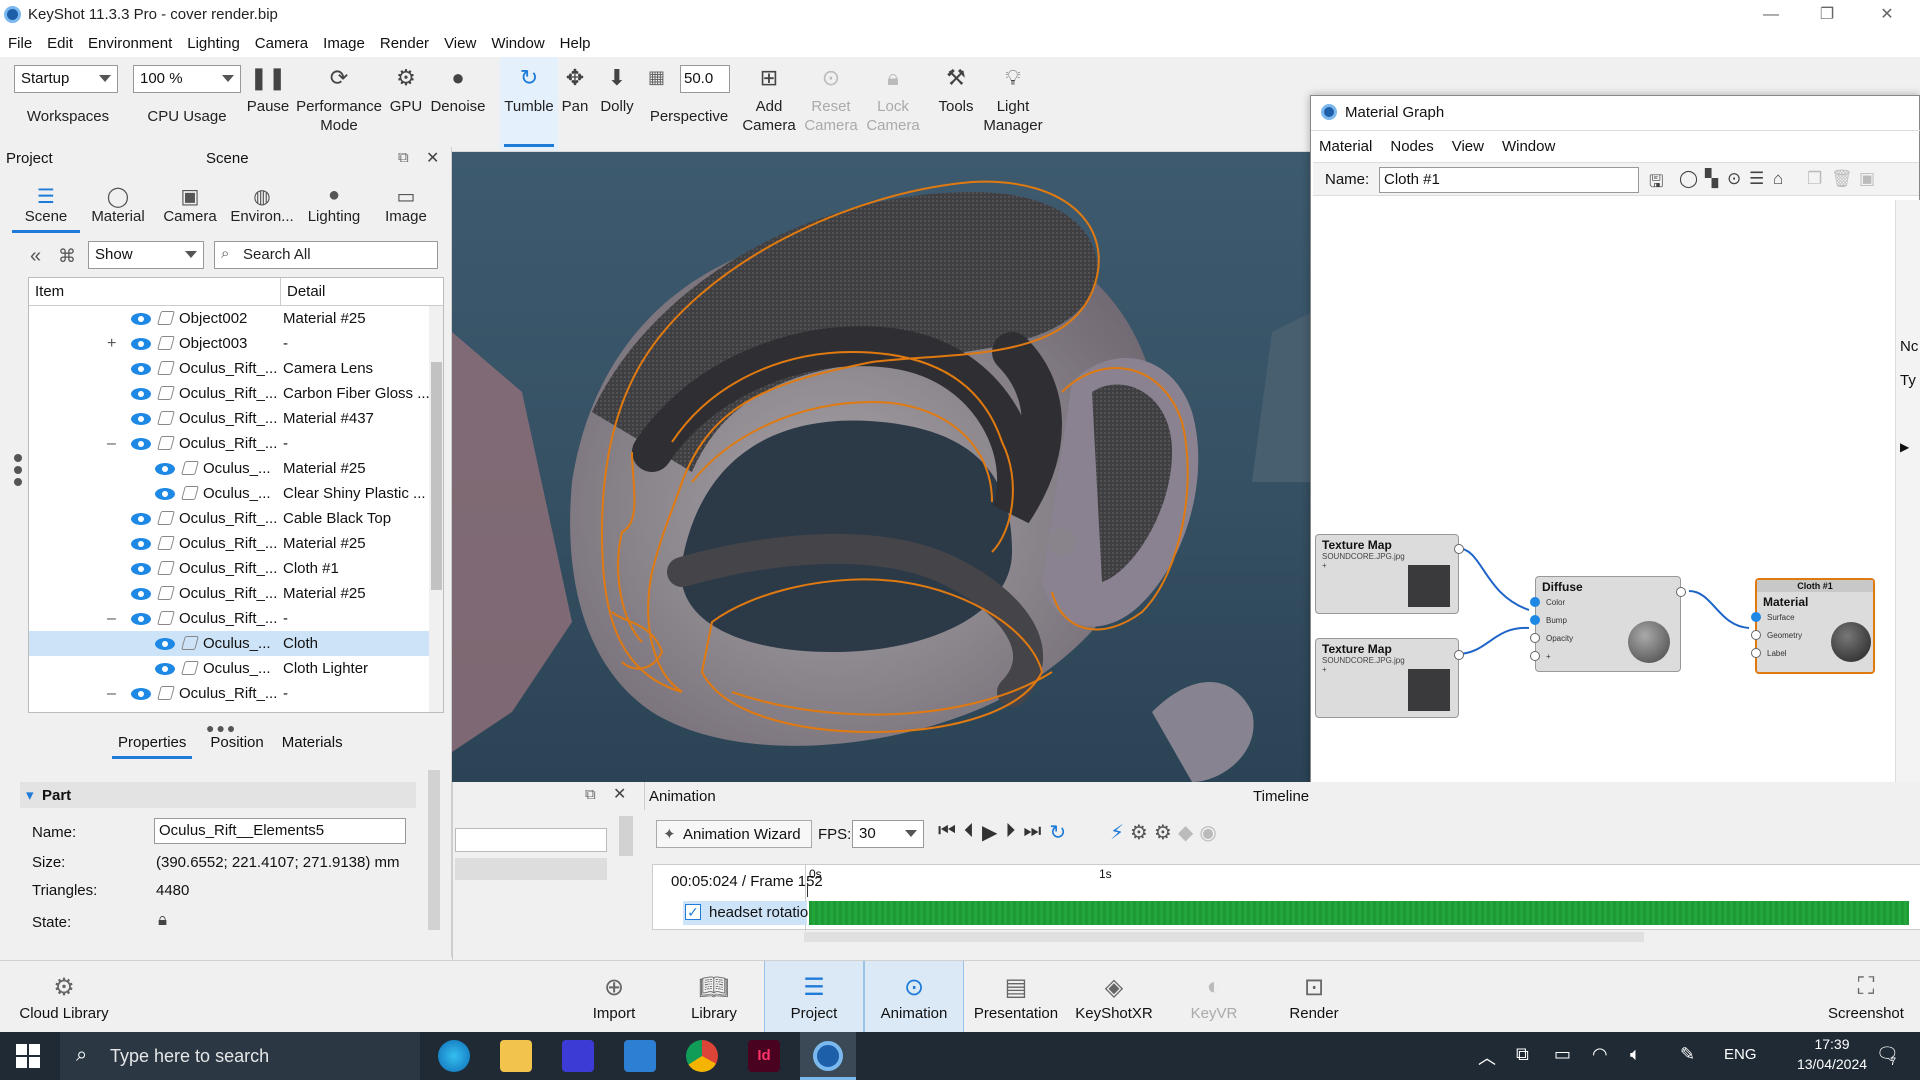 This screenshot has width=1920, height=1080. I want to click on tree-row: Oculus_Rift_... Cable Black Top, so click(229, 518).